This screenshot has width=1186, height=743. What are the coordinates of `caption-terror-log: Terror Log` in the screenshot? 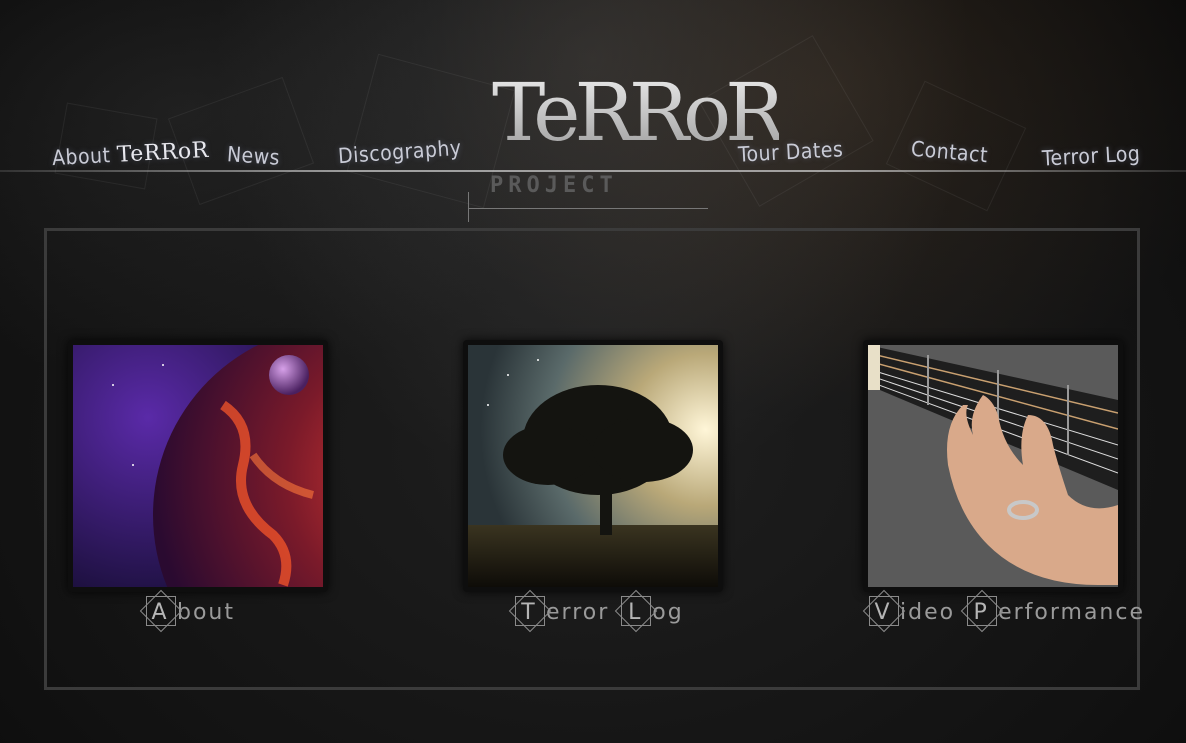 It's located at (598, 611).